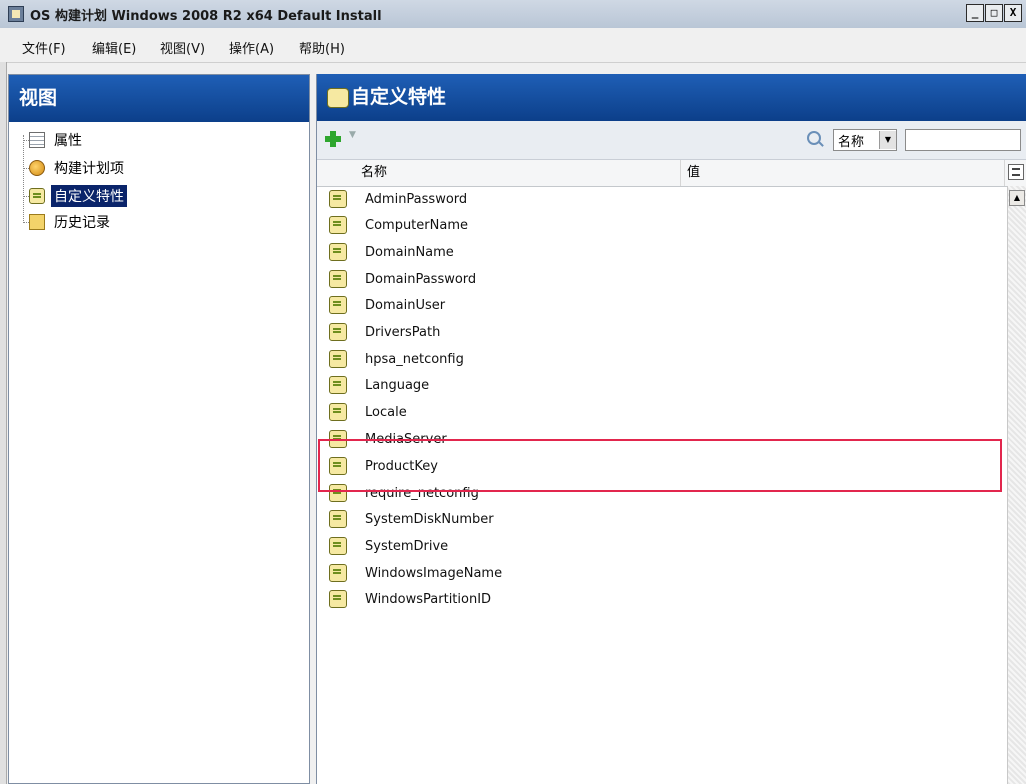 The width and height of the screenshot is (1026, 784). I want to click on attribute-name: ComputerName, so click(416, 225).